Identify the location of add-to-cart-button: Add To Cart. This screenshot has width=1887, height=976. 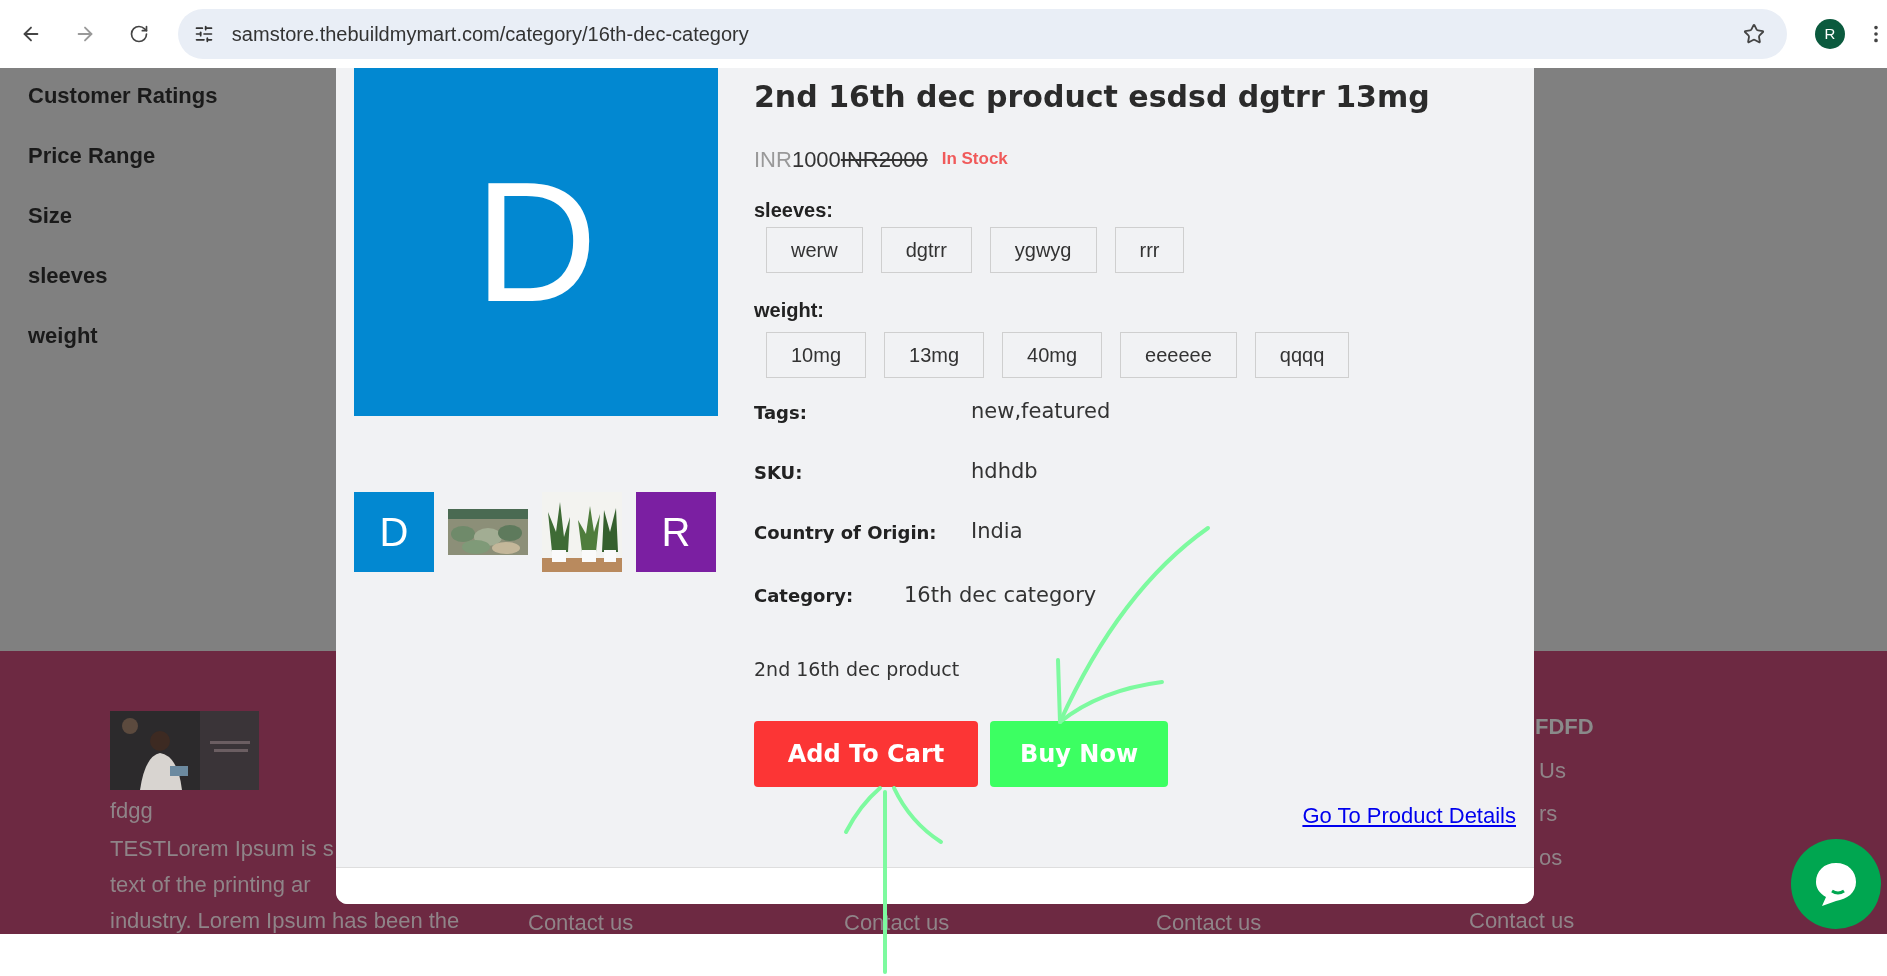
(866, 754).